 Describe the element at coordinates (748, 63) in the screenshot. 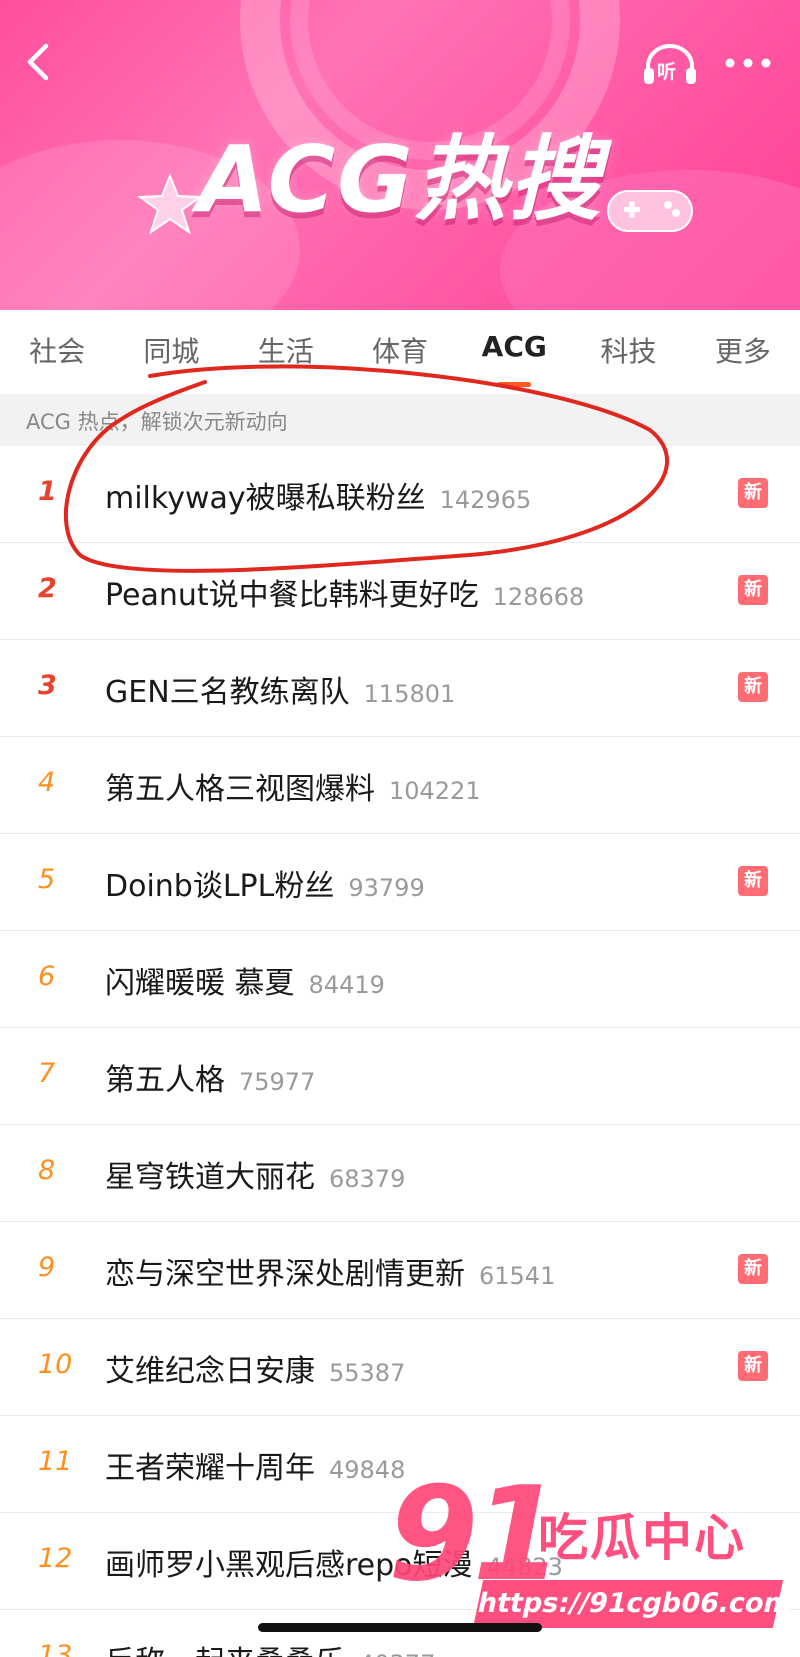

I see `more-options-icon` at that location.